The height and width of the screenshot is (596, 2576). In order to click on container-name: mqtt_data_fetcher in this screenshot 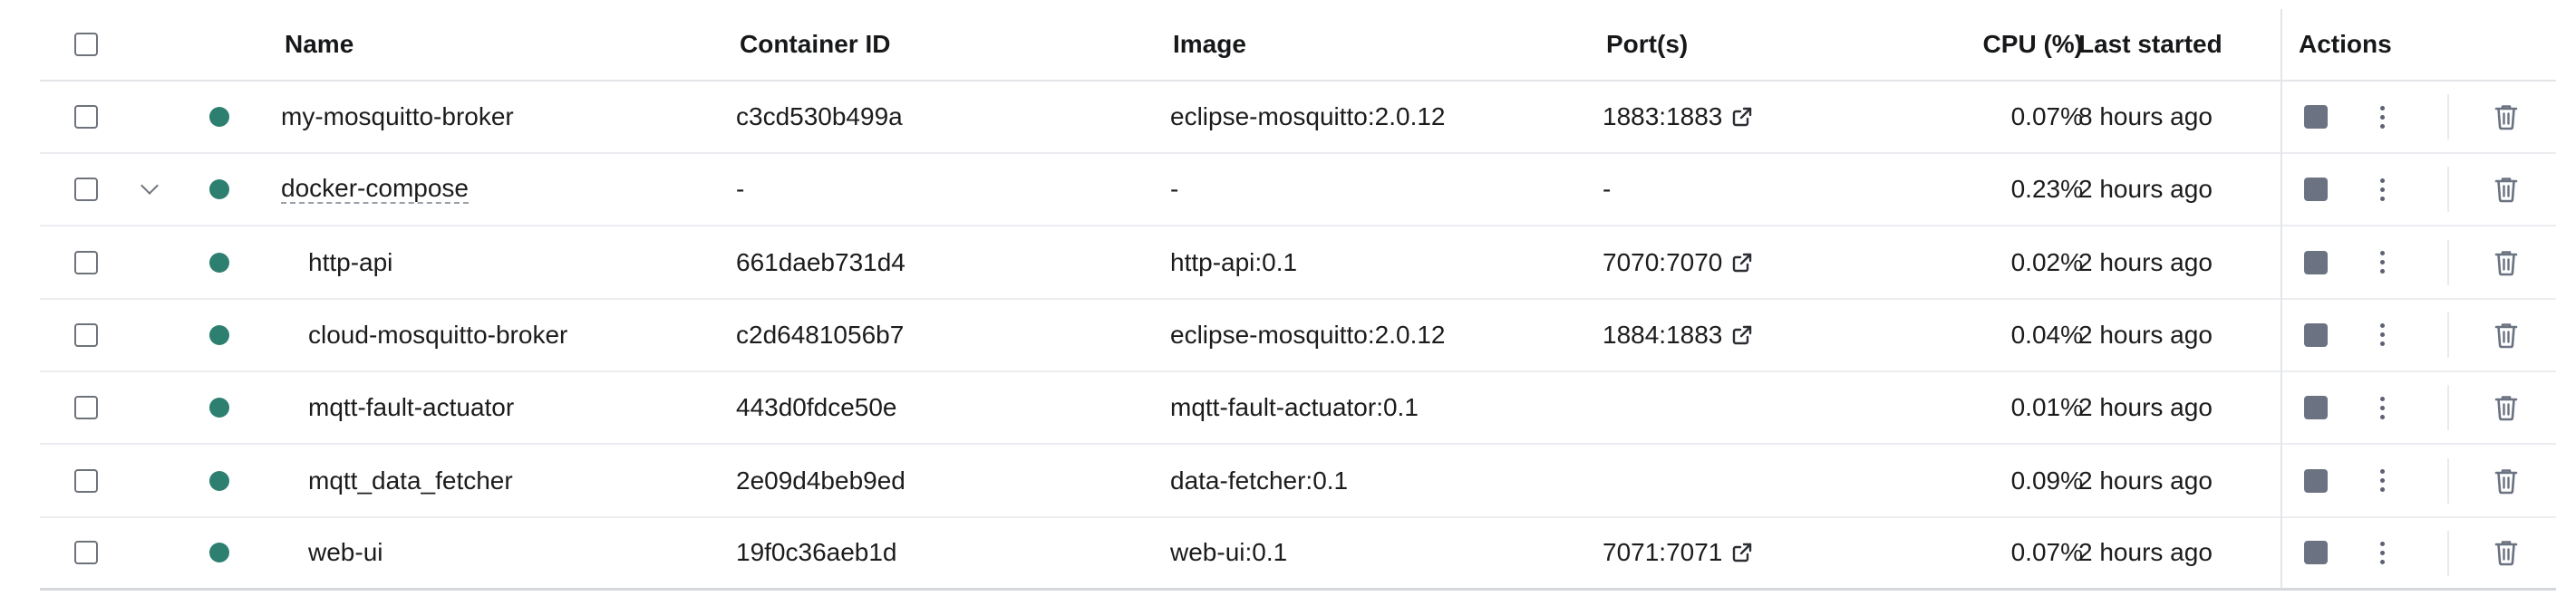, I will do `click(410, 481)`.